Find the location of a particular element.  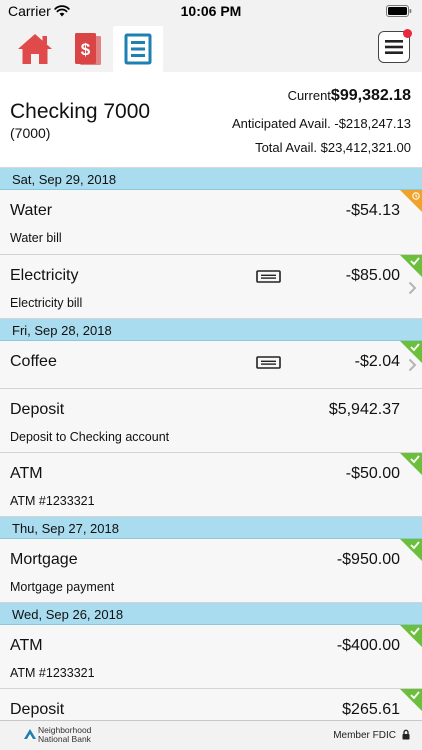

tab-accounts is located at coordinates (138, 49).